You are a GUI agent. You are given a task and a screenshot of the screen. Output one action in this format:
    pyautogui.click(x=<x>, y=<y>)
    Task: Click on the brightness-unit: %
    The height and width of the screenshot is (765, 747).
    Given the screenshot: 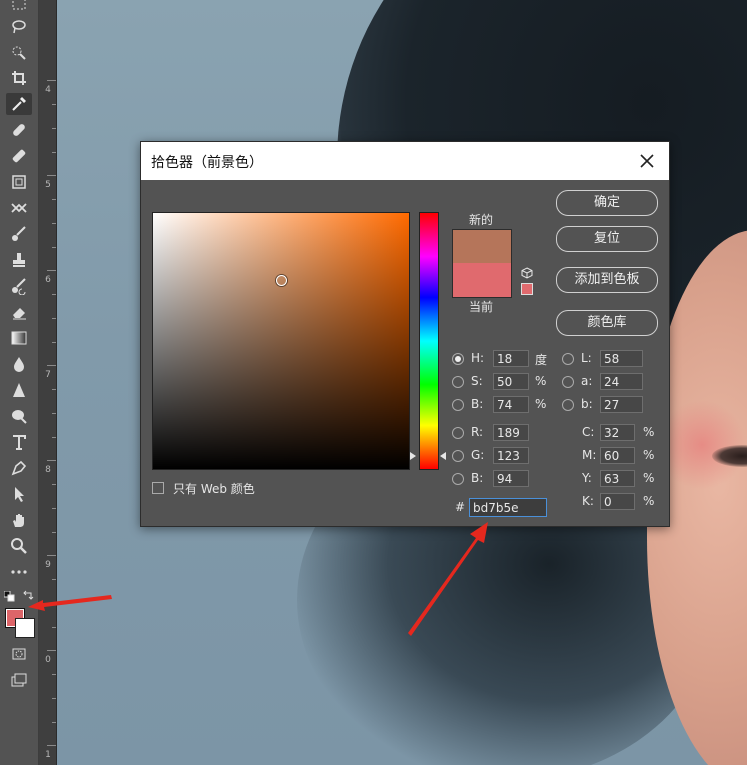 What is the action you would take?
    pyautogui.click(x=541, y=404)
    